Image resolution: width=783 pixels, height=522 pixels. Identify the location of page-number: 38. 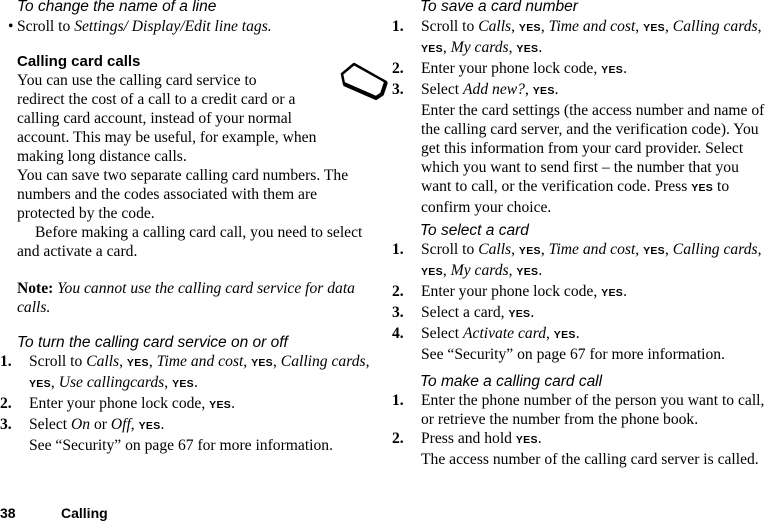
(8, 513).